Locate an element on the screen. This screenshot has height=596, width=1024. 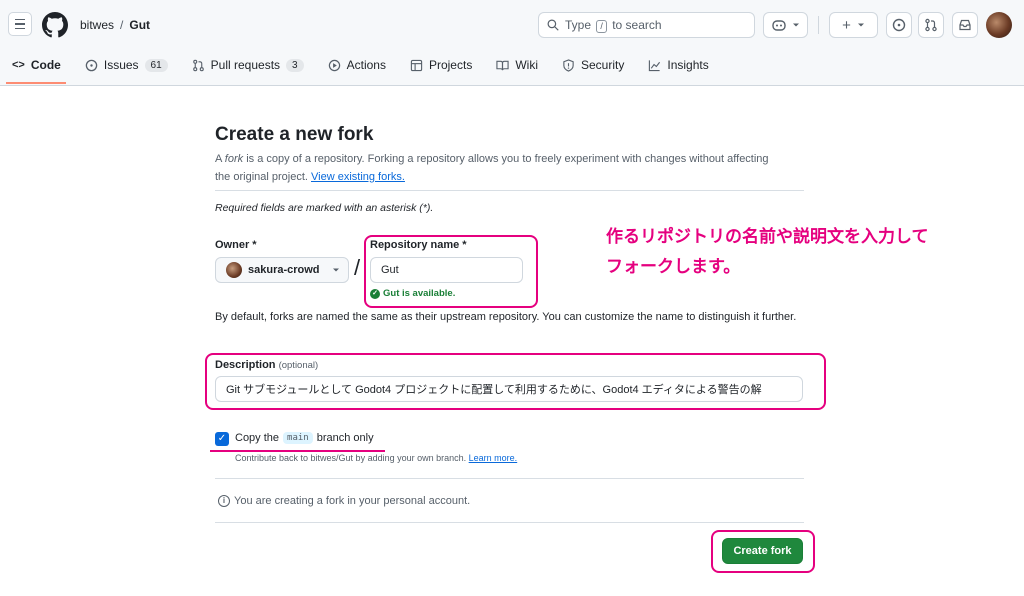
breadcrumb-owner: bitwes is located at coordinates (97, 25).